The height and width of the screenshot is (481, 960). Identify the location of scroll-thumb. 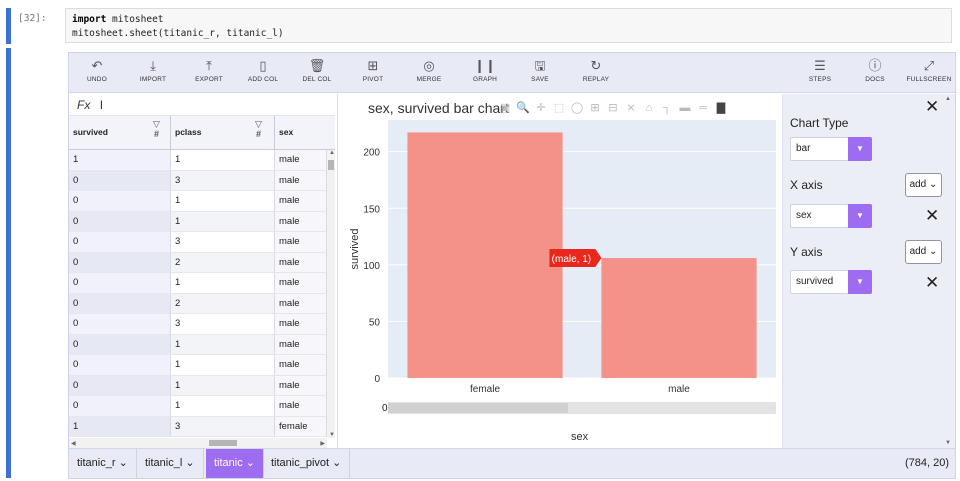
(331, 165).